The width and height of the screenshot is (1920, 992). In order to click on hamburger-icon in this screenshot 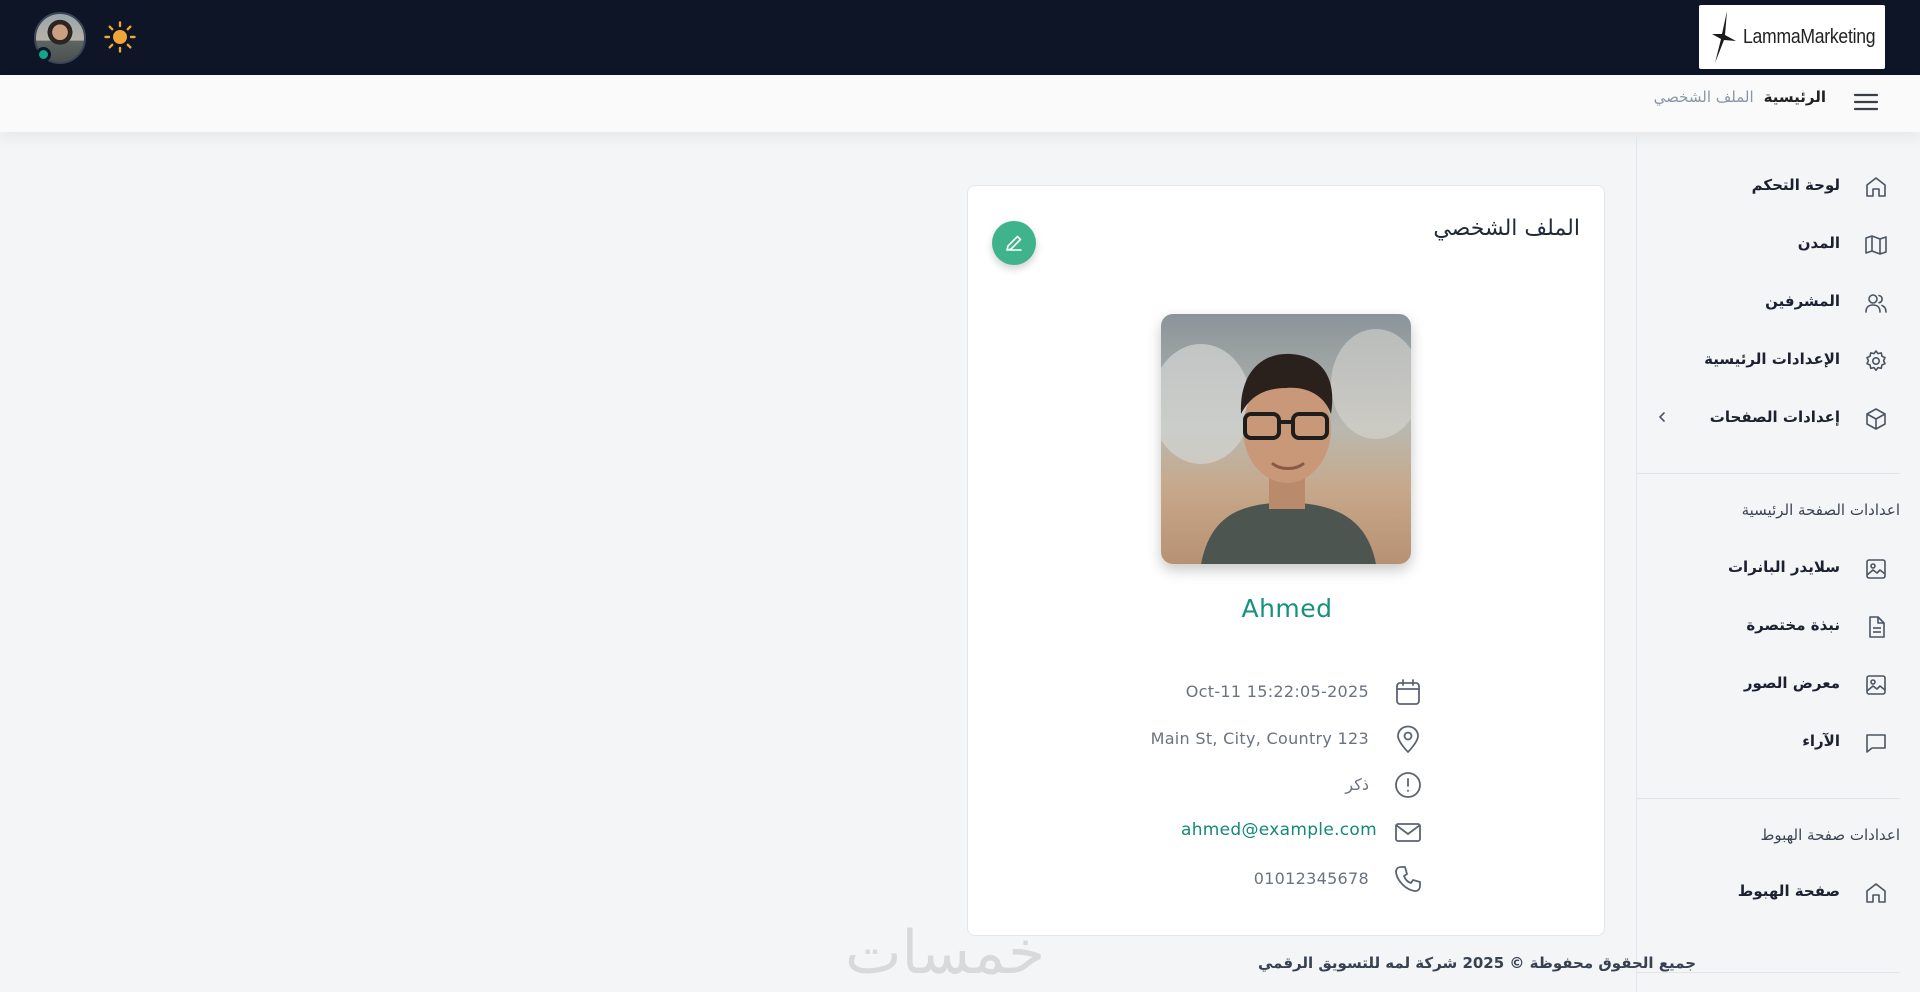, I will do `click(1866, 102)`.